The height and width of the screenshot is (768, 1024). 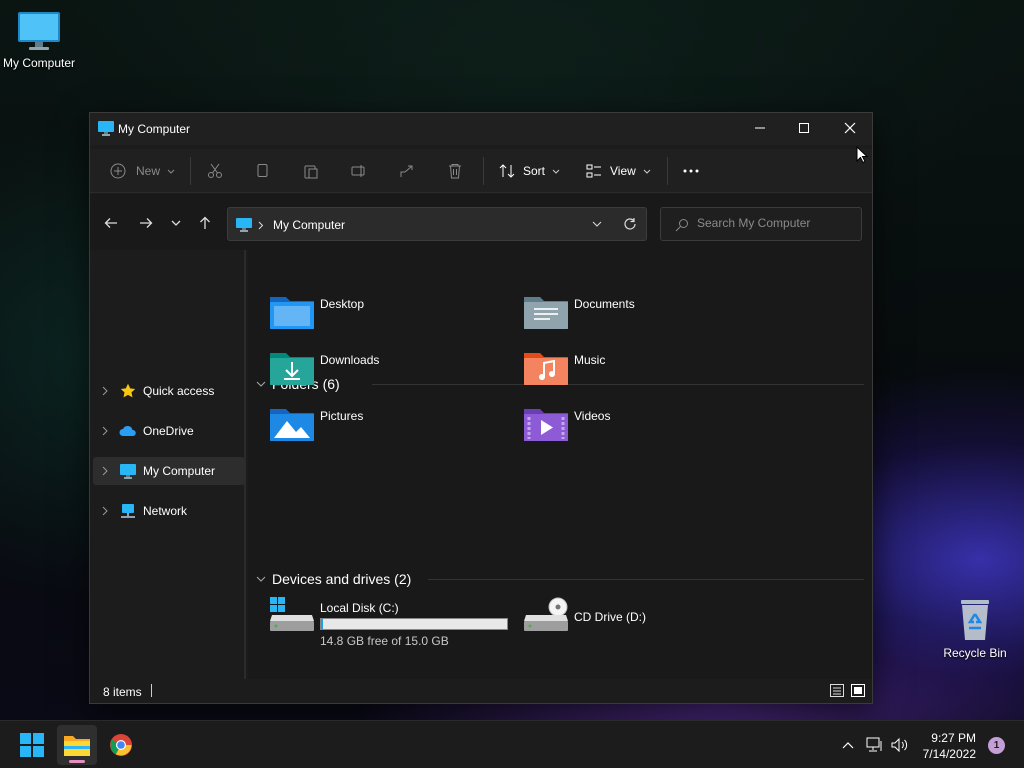 I want to click on more-options-button, so click(x=691, y=171).